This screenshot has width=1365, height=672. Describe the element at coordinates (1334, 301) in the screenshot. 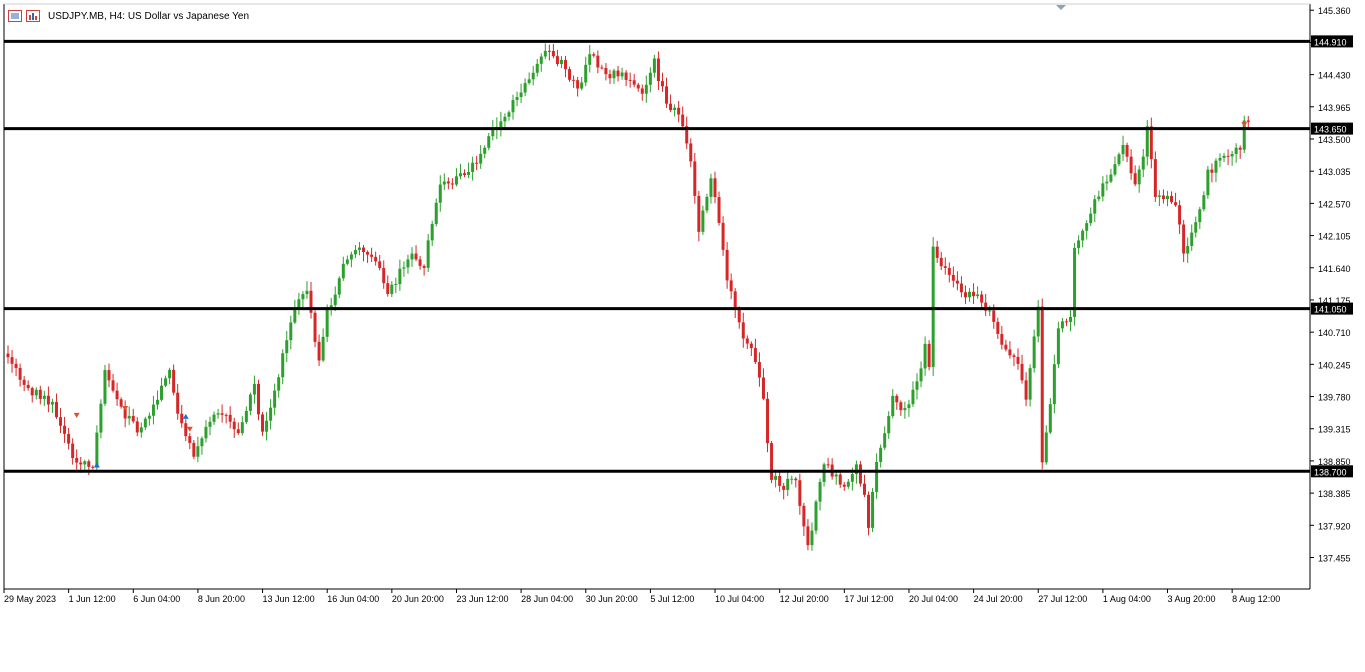

I see `y-tick-label: 141.175` at that location.